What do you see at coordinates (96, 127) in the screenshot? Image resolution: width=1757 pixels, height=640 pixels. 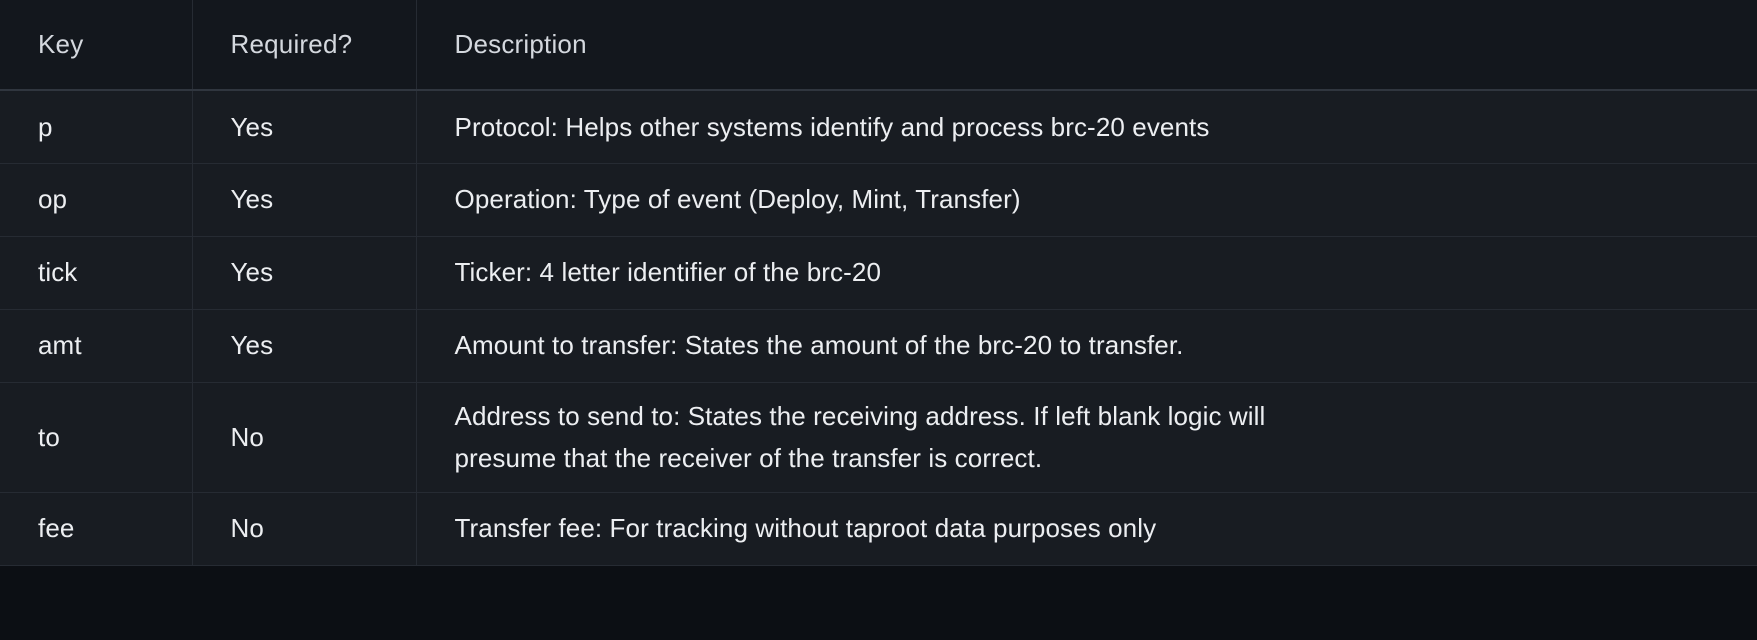 I see `cell-key: p` at bounding box center [96, 127].